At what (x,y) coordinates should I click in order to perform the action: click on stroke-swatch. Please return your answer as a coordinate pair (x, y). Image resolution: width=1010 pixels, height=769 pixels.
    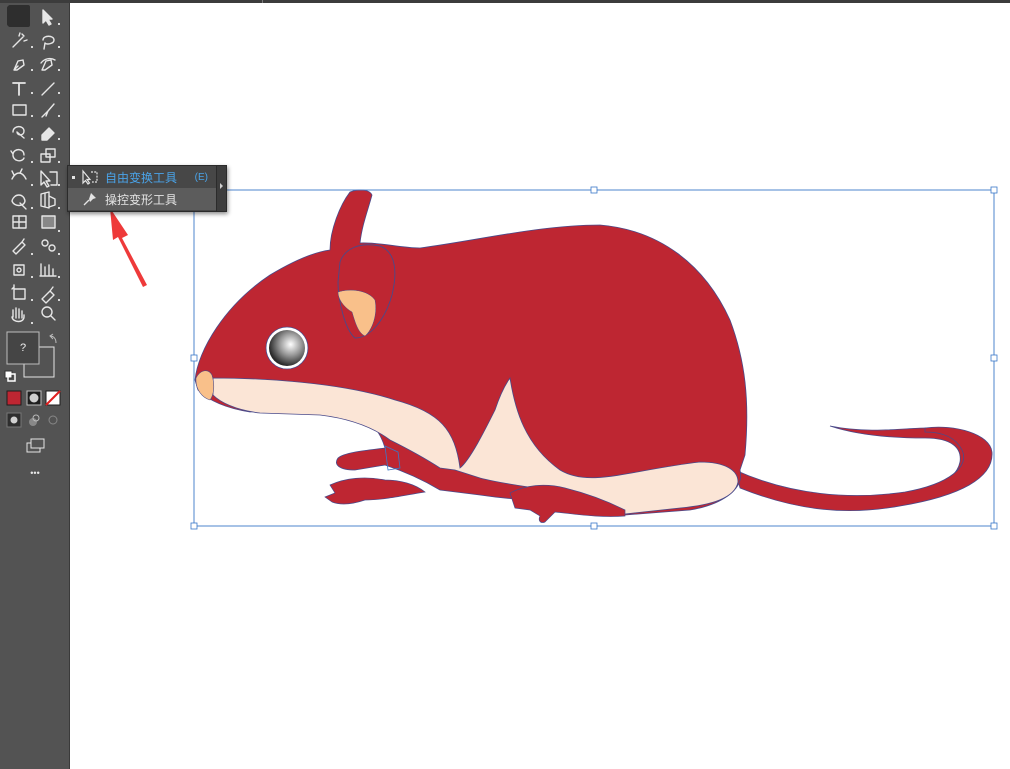
    Looking at the image, I should click on (39, 362).